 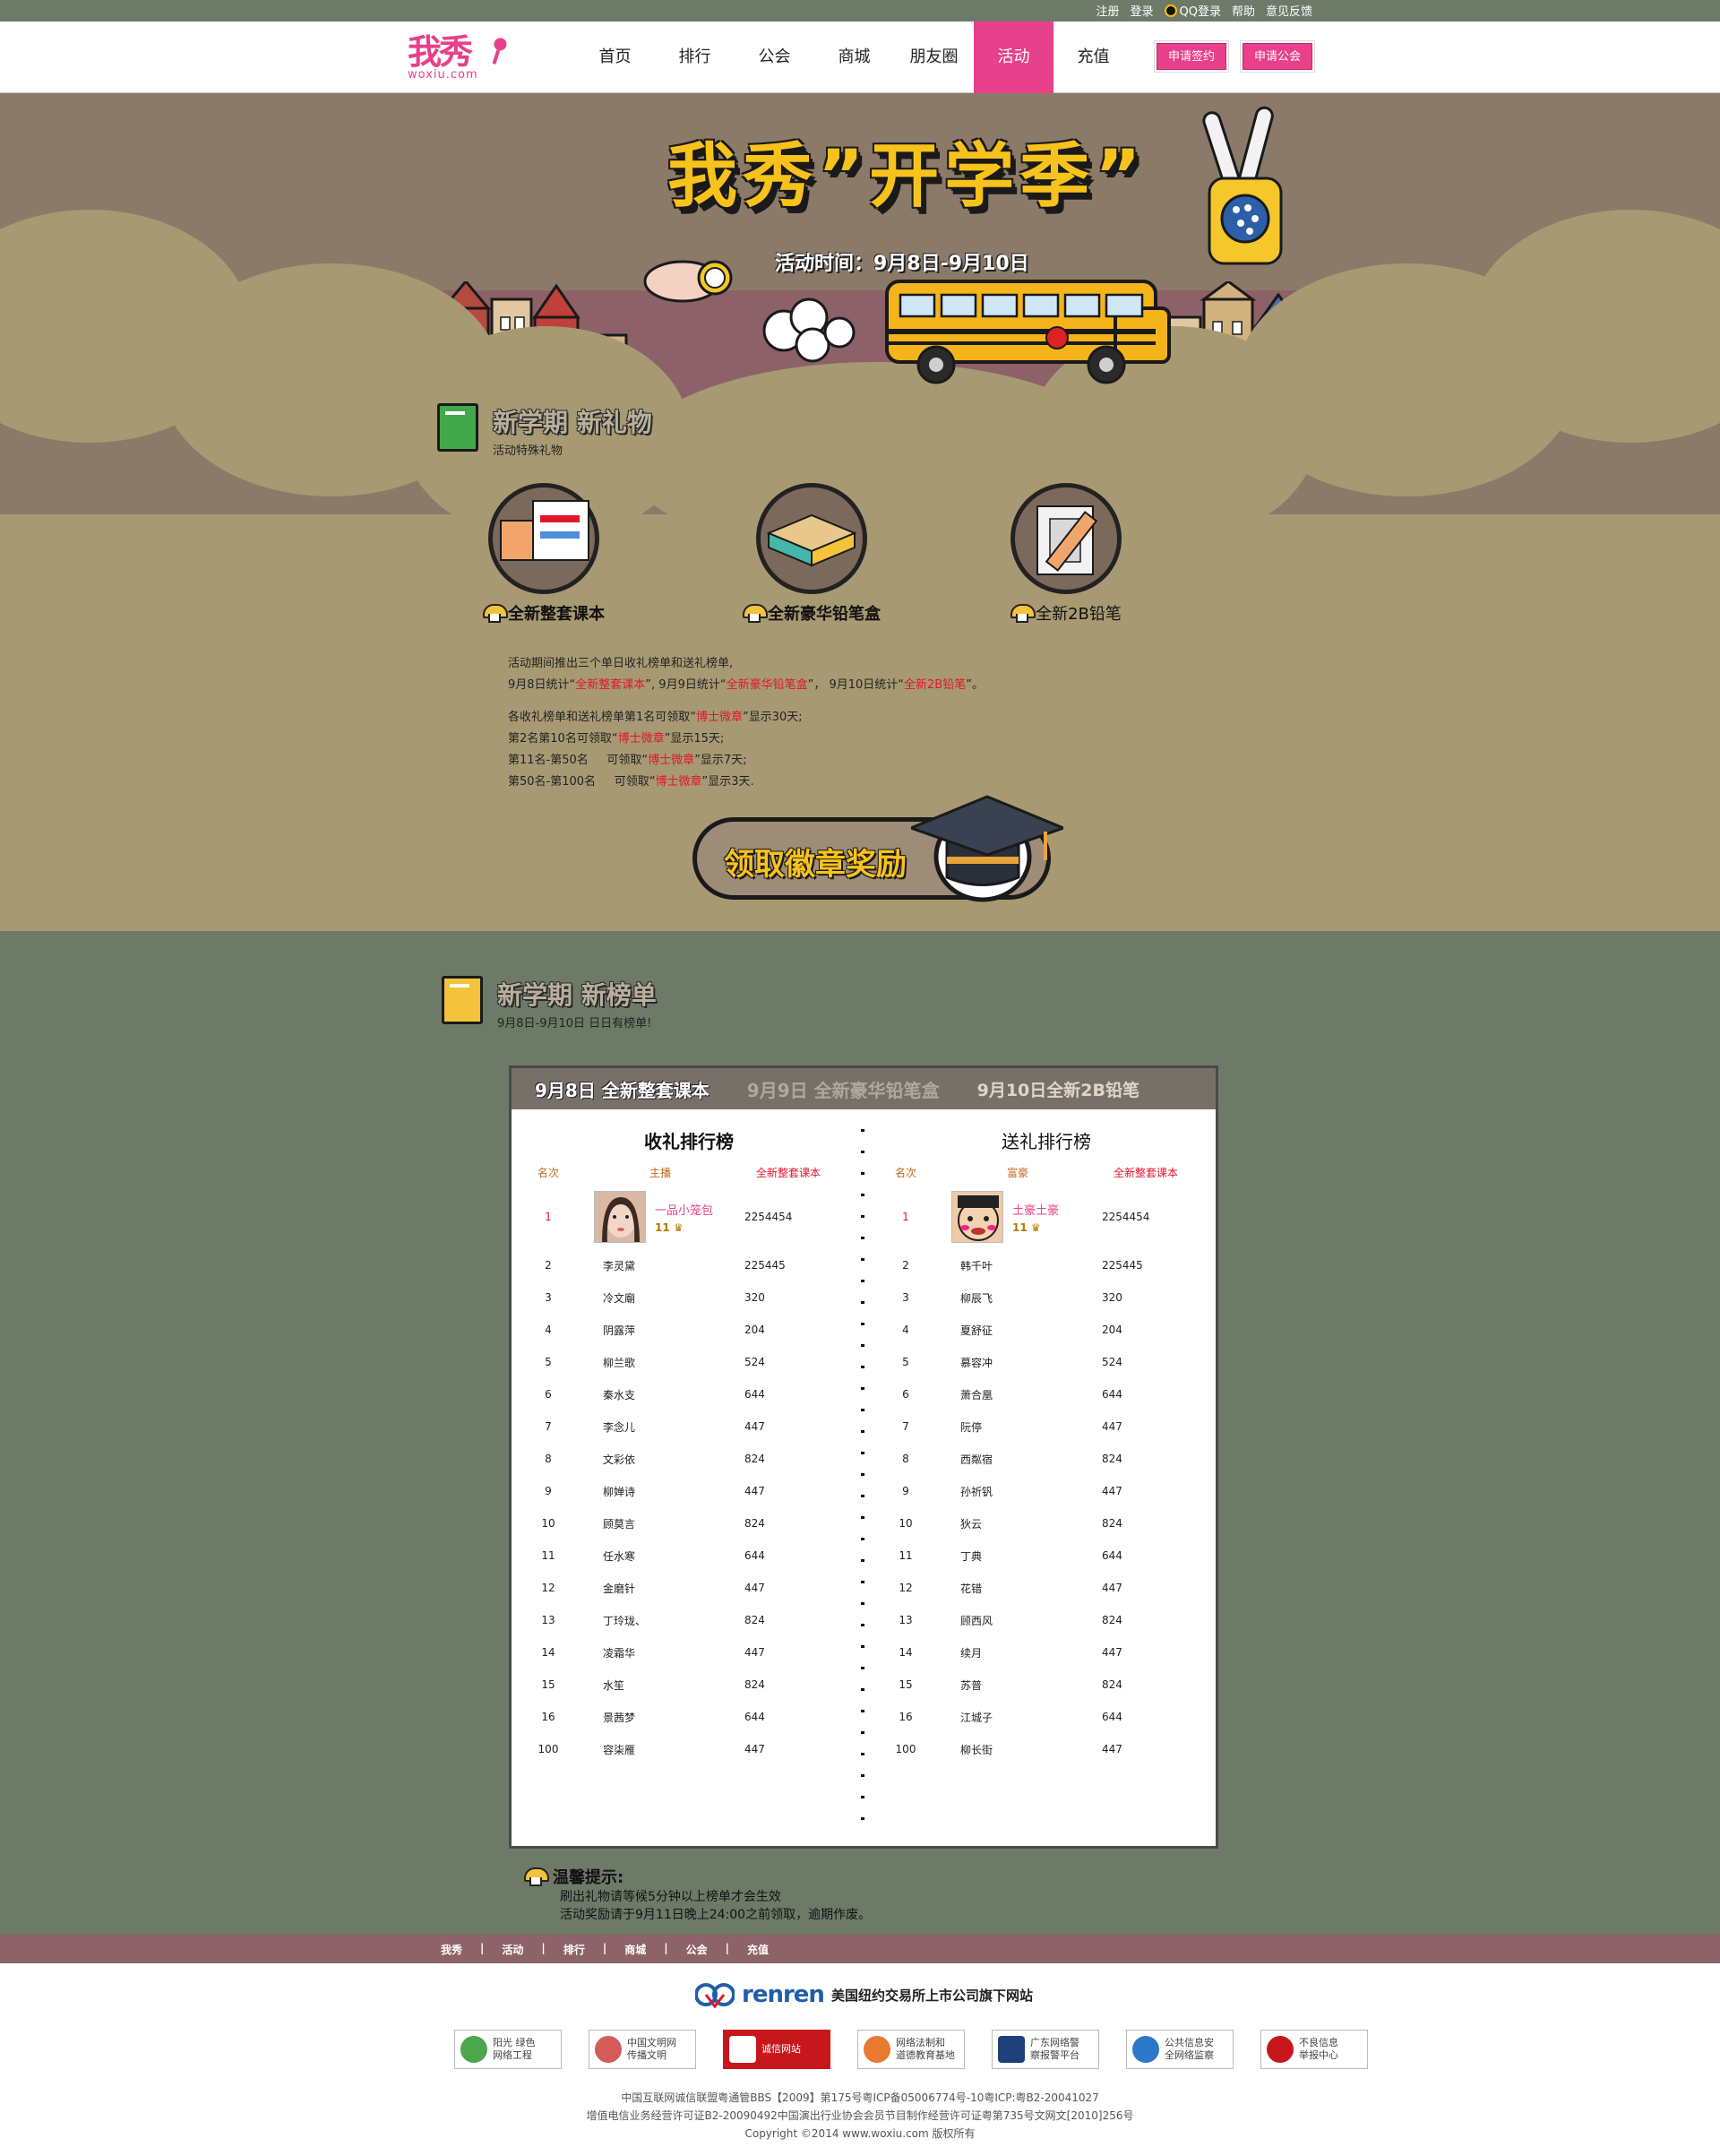 What do you see at coordinates (642, 2050) in the screenshot?
I see `badge-civilization: 中国文明网 传播文明` at bounding box center [642, 2050].